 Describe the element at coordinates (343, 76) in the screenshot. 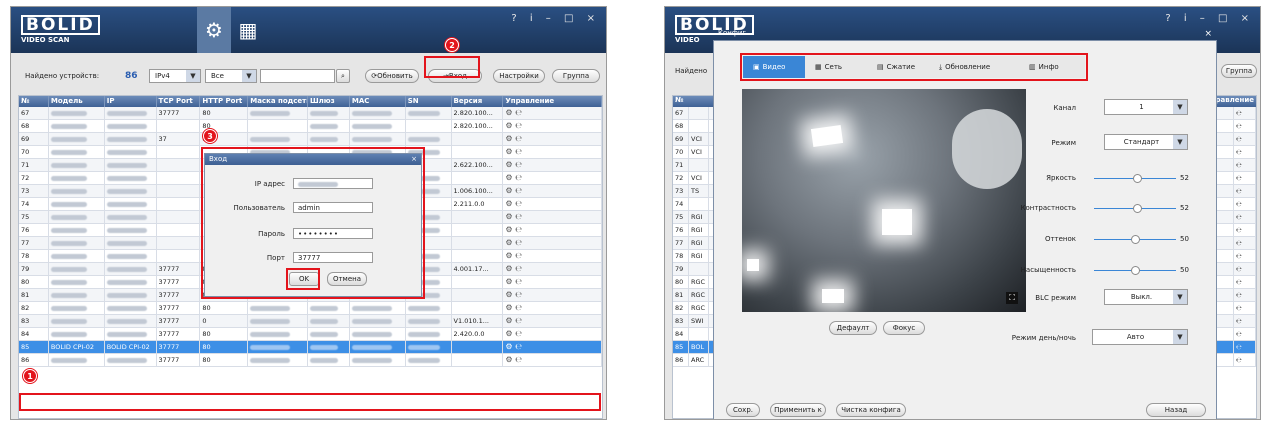

I see `search-icon: ⌕` at that location.